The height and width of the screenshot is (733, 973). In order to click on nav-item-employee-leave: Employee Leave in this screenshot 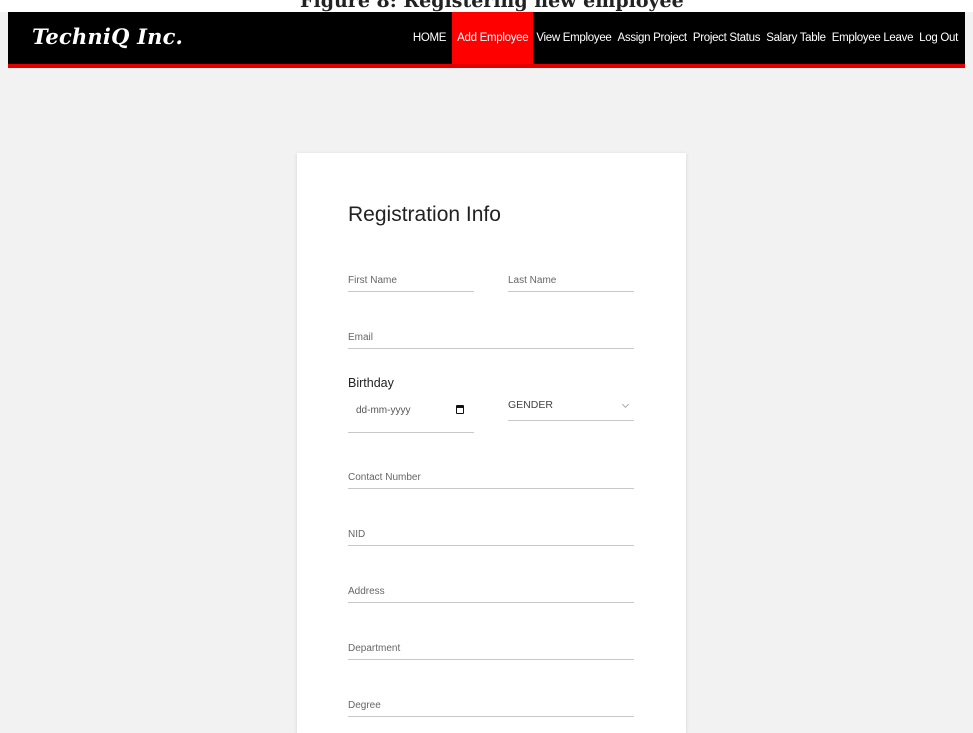, I will do `click(872, 38)`.